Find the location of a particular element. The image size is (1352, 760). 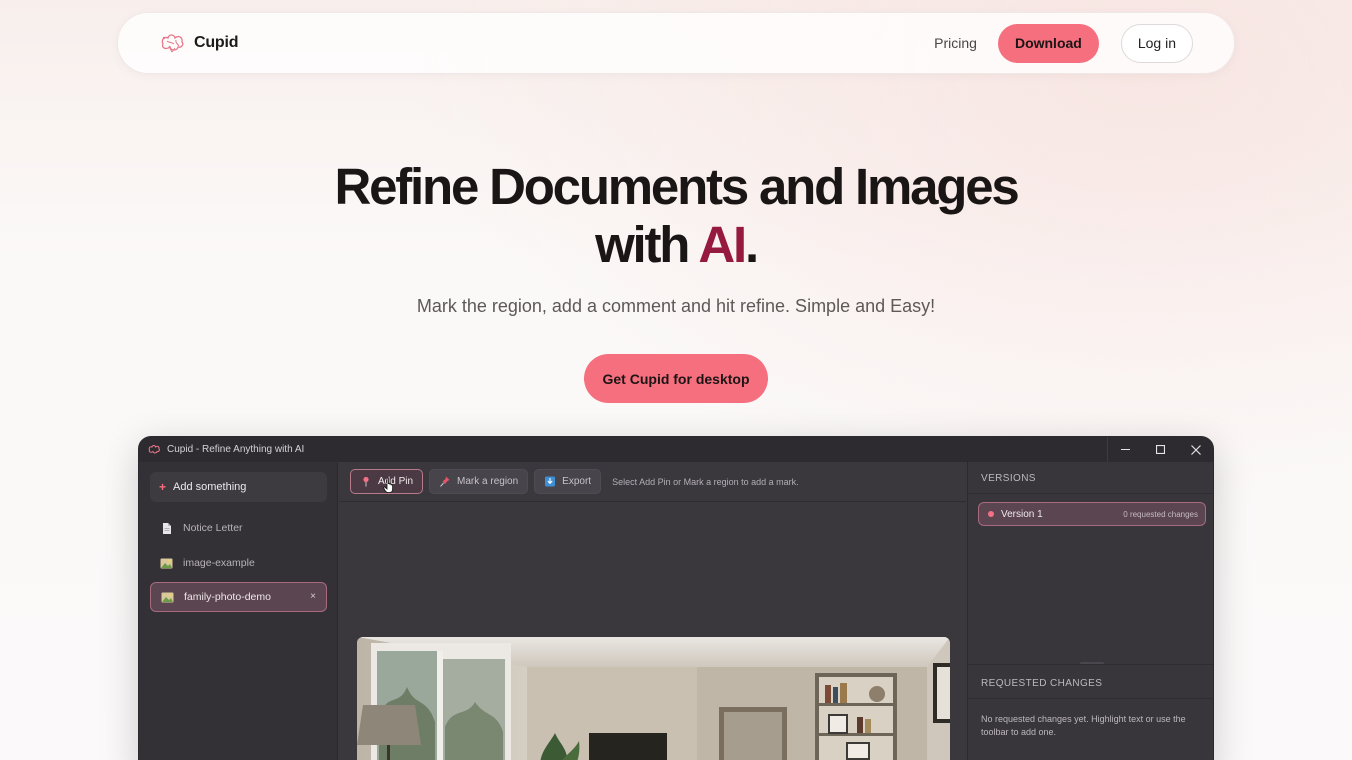

get-desktop-button: Get Cupid for desktop is located at coordinates (676, 378).